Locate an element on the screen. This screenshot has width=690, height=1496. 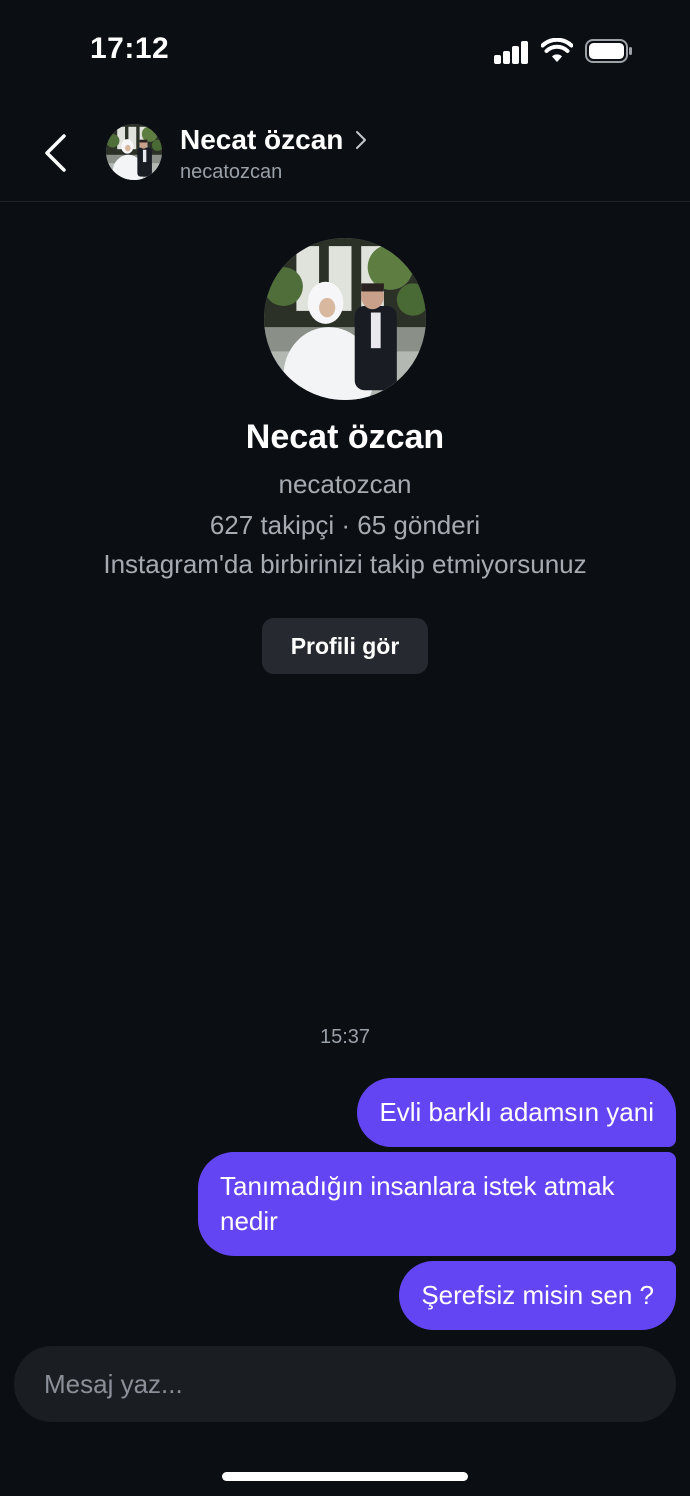
header-name: Necat özcan is located at coordinates (262, 139).